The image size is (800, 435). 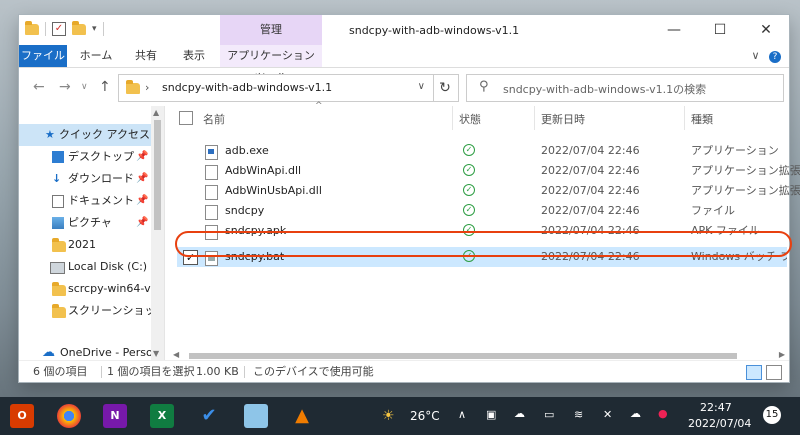 I want to click on select-all-checkbox, so click(x=186, y=118).